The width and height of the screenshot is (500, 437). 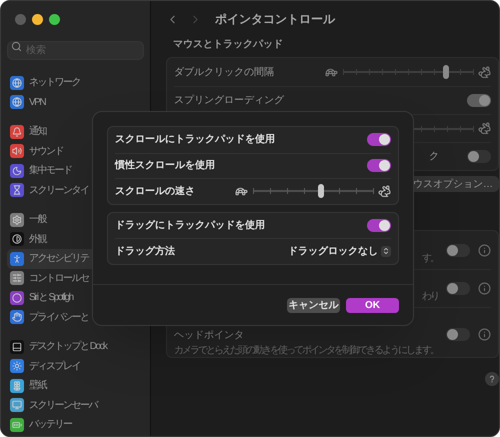 I want to click on setting-description: カメラでとらえた頭の動きを使ってポインタを制御できるようにします。, so click(x=306, y=351).